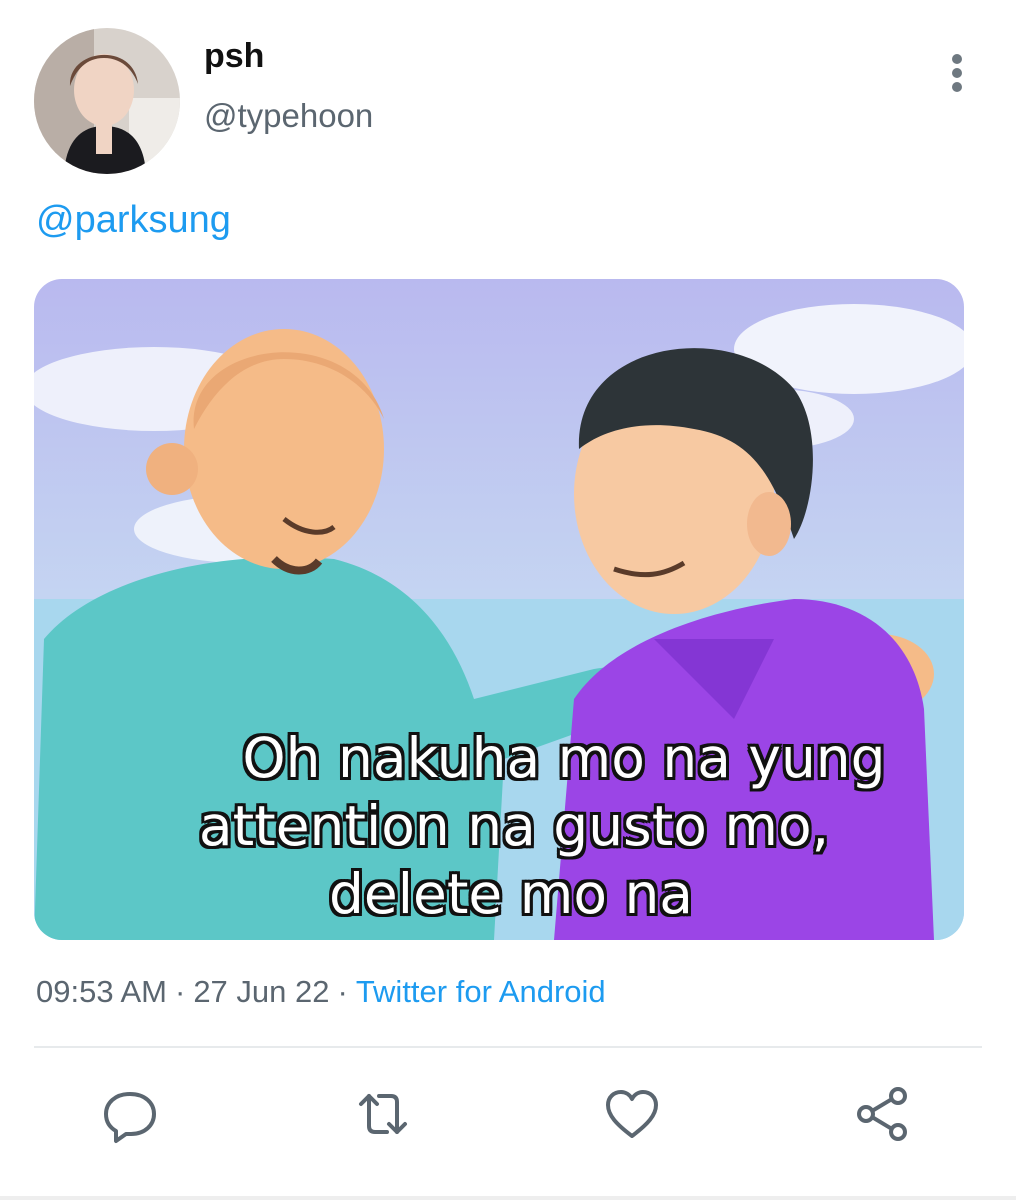 The height and width of the screenshot is (1200, 1016). I want to click on reply-icon, so click(130, 1114).